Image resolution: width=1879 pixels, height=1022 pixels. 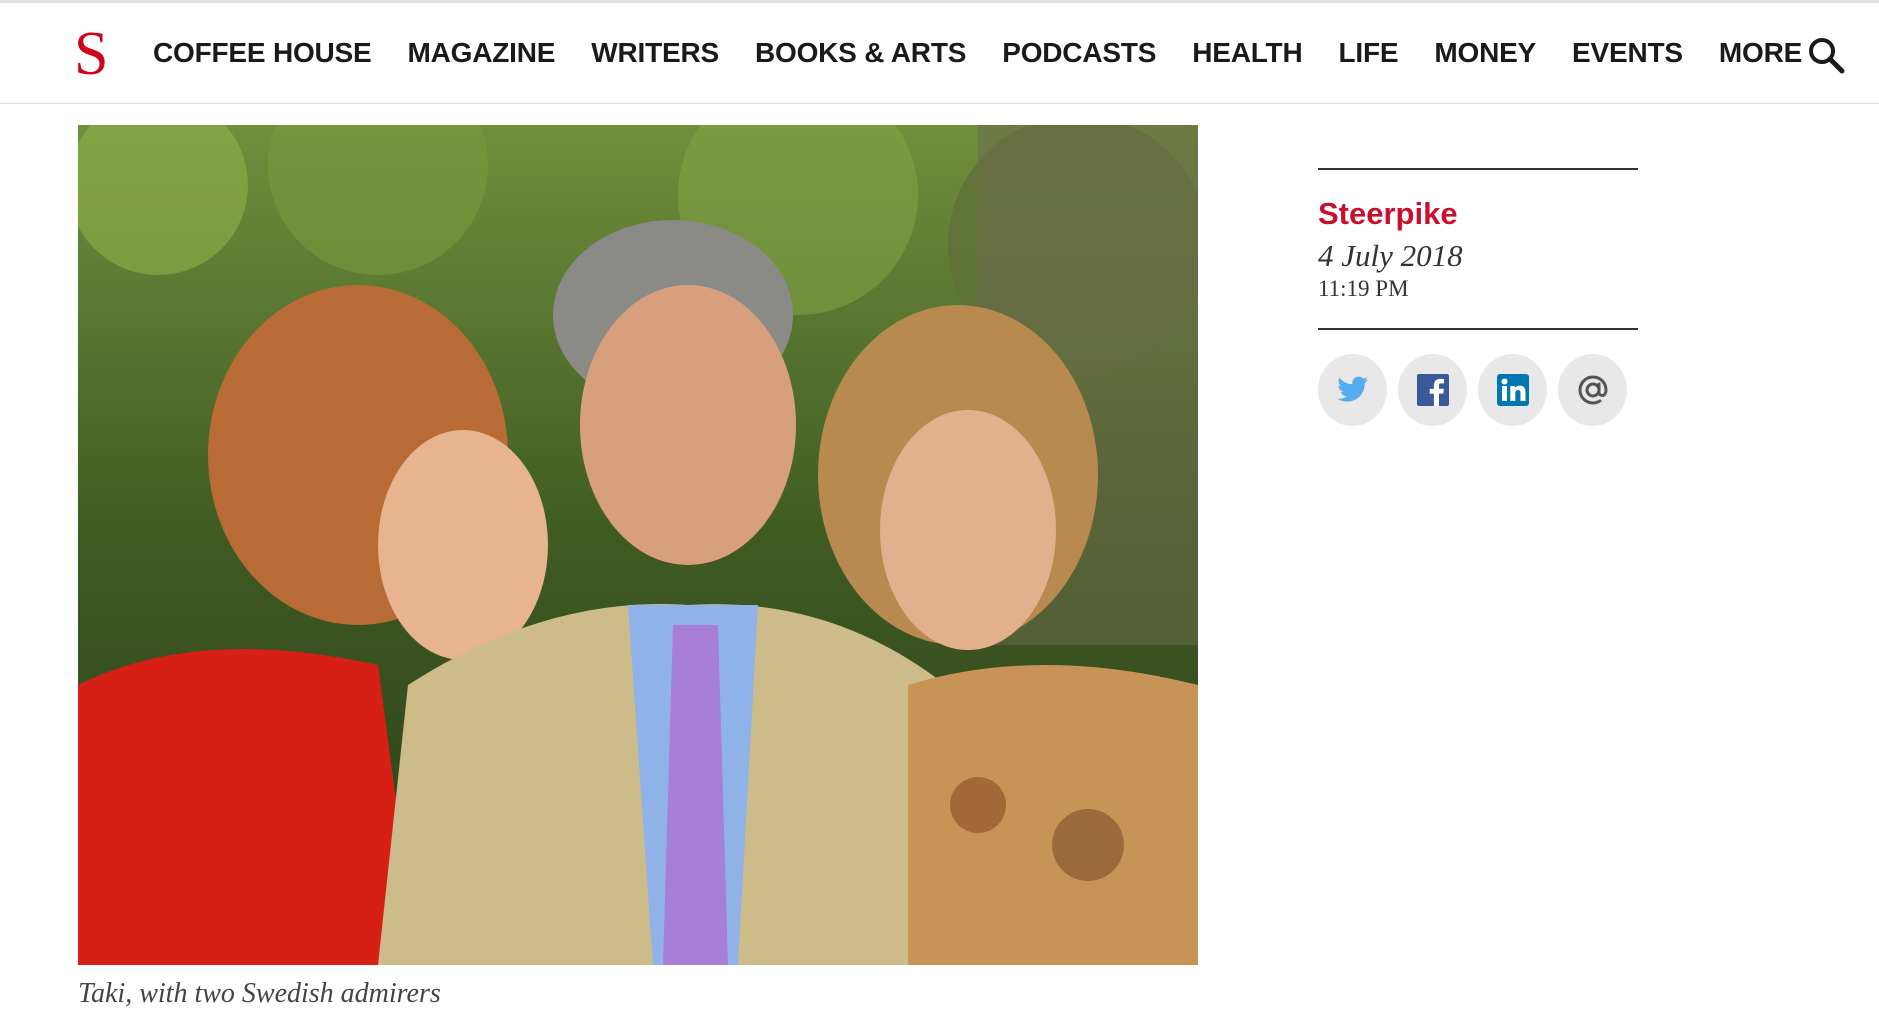 What do you see at coordinates (1079, 53) in the screenshot?
I see `nav-podcasts: PODCASTS` at bounding box center [1079, 53].